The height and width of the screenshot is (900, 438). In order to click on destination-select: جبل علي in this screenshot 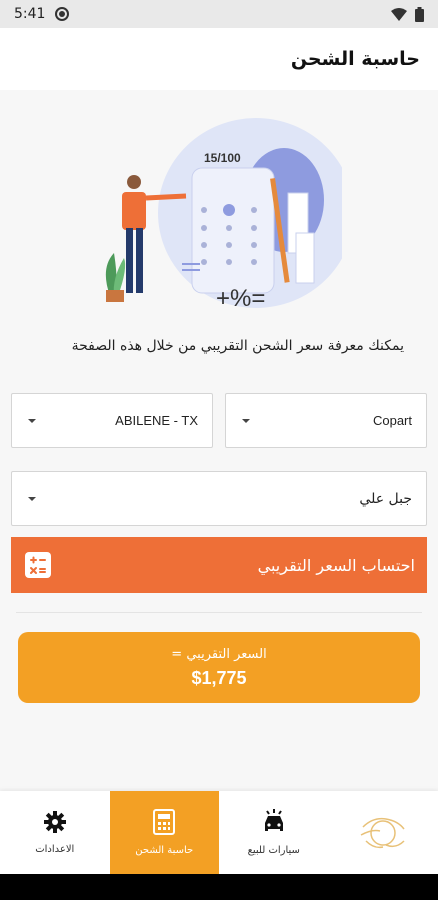, I will do `click(219, 498)`.